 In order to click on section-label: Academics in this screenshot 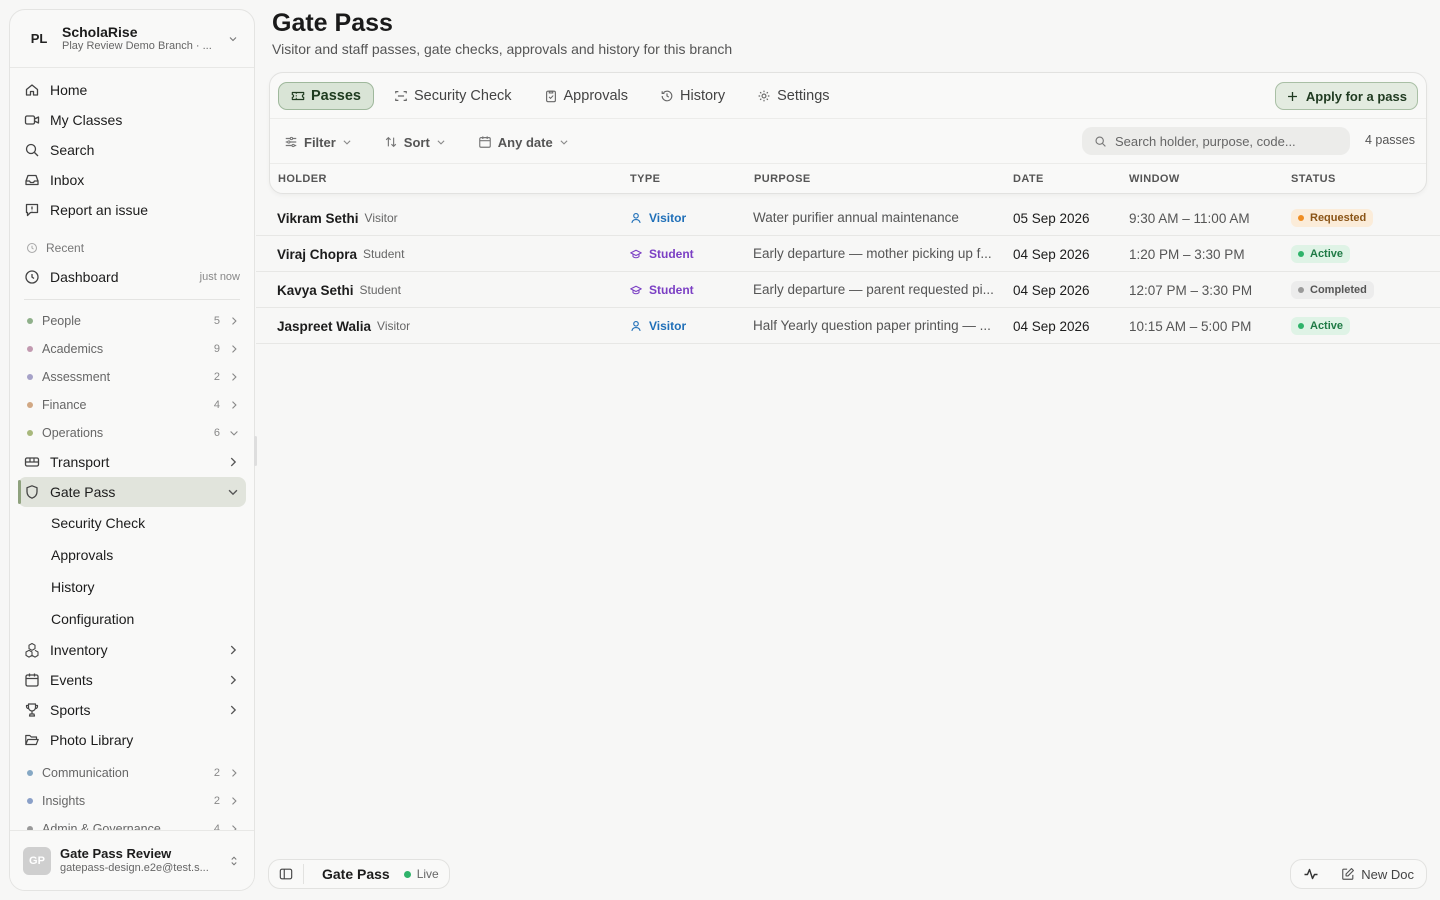, I will do `click(73, 349)`.